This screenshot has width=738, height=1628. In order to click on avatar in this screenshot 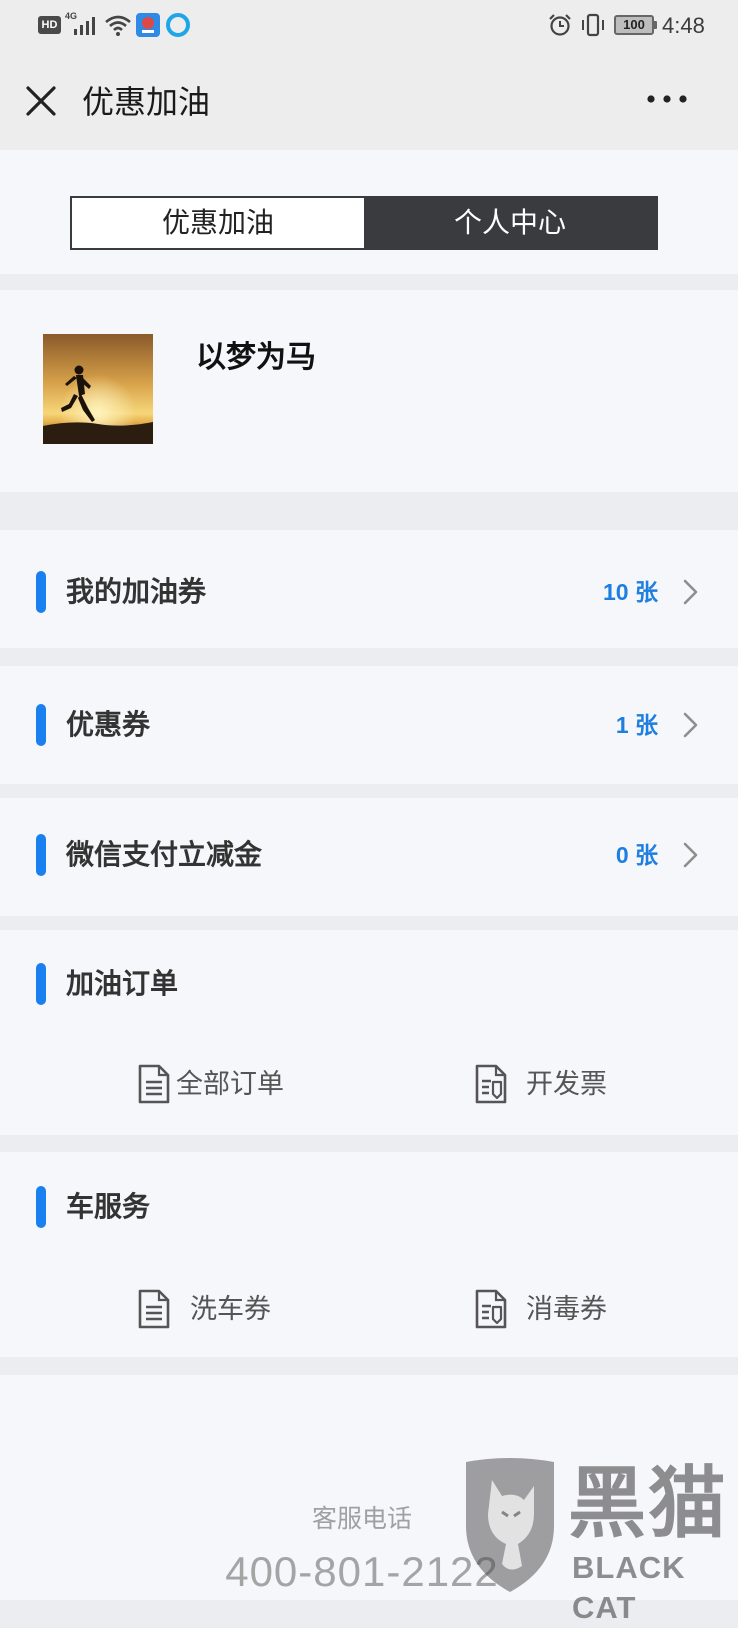, I will do `click(98, 389)`.